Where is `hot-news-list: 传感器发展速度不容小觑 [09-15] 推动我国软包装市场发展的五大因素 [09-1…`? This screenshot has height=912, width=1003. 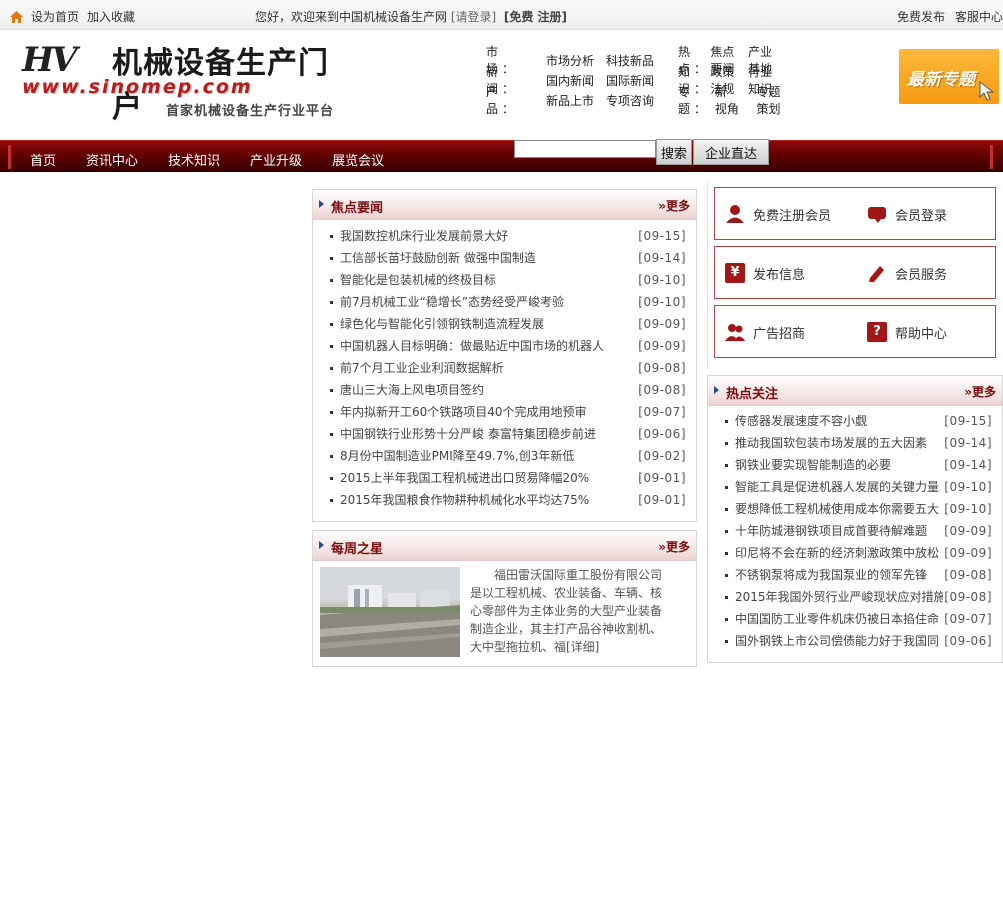
hot-news-list: 传感器发展速度不容小觑 [09-15] 推动我国软包装市场发展的五大因素 [09-1… is located at coordinates (855, 531).